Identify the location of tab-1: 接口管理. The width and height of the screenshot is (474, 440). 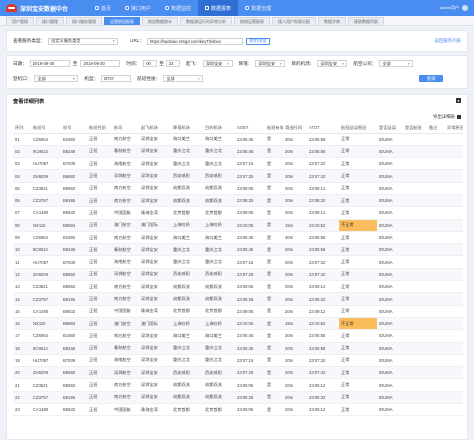
(50, 21).